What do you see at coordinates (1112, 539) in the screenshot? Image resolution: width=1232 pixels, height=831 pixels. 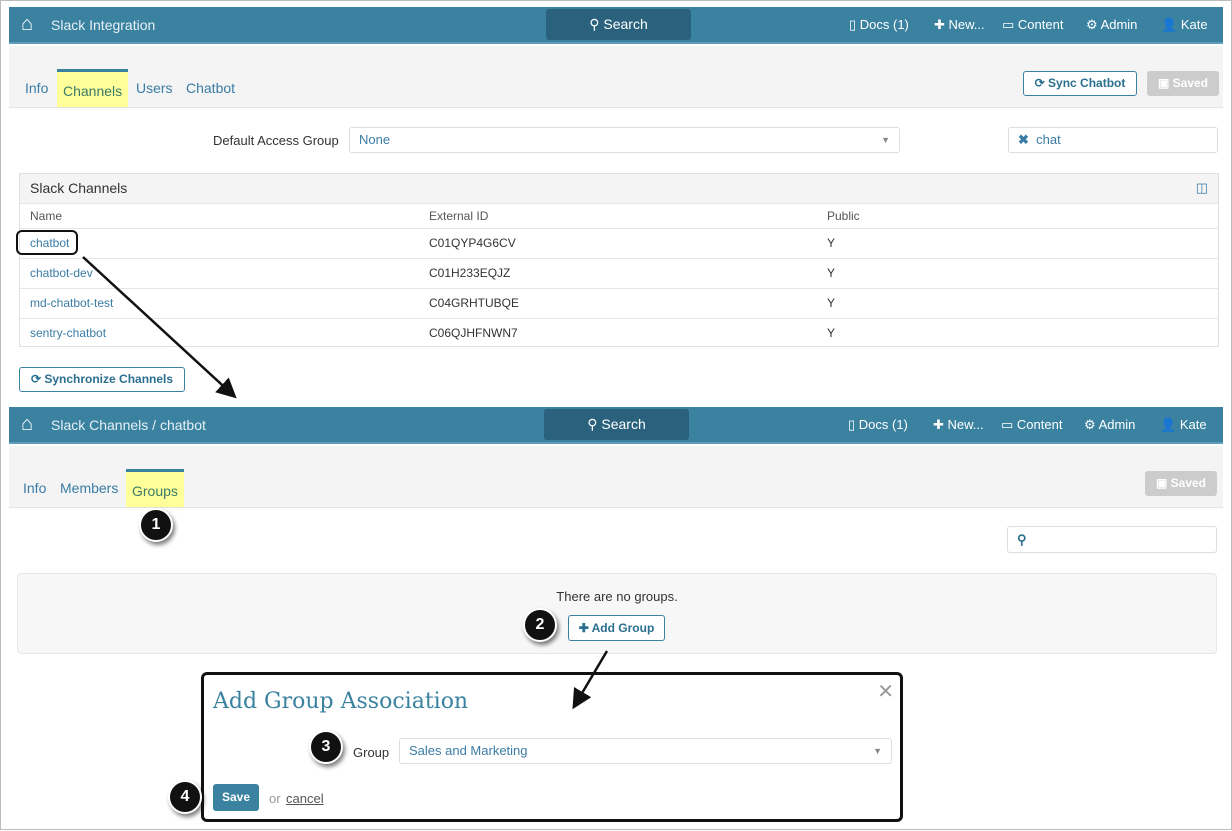 I see `groups-search-input: ⚲` at bounding box center [1112, 539].